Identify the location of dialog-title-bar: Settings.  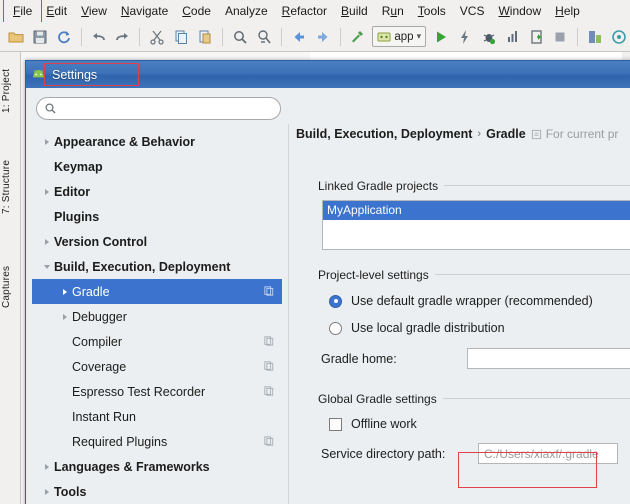
(328, 74).